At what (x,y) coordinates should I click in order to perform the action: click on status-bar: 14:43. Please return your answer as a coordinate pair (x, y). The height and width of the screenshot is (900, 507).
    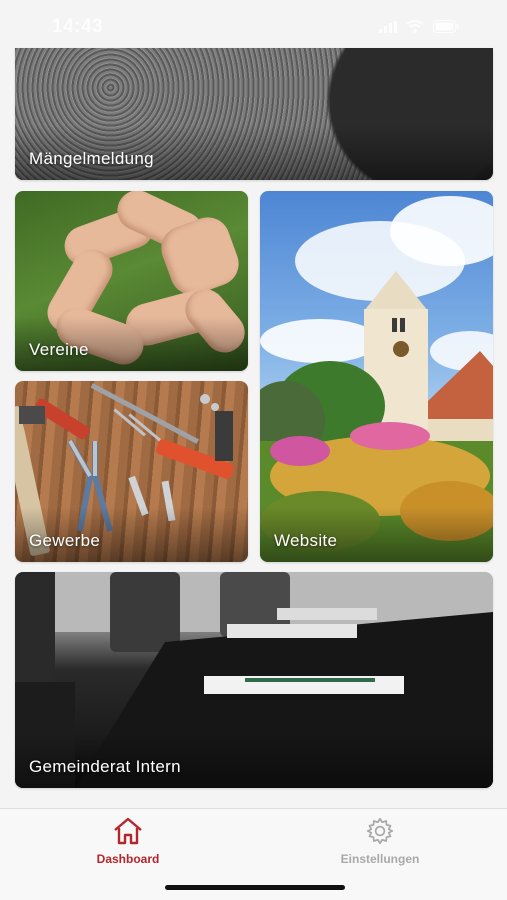
    Looking at the image, I should click on (253, 26).